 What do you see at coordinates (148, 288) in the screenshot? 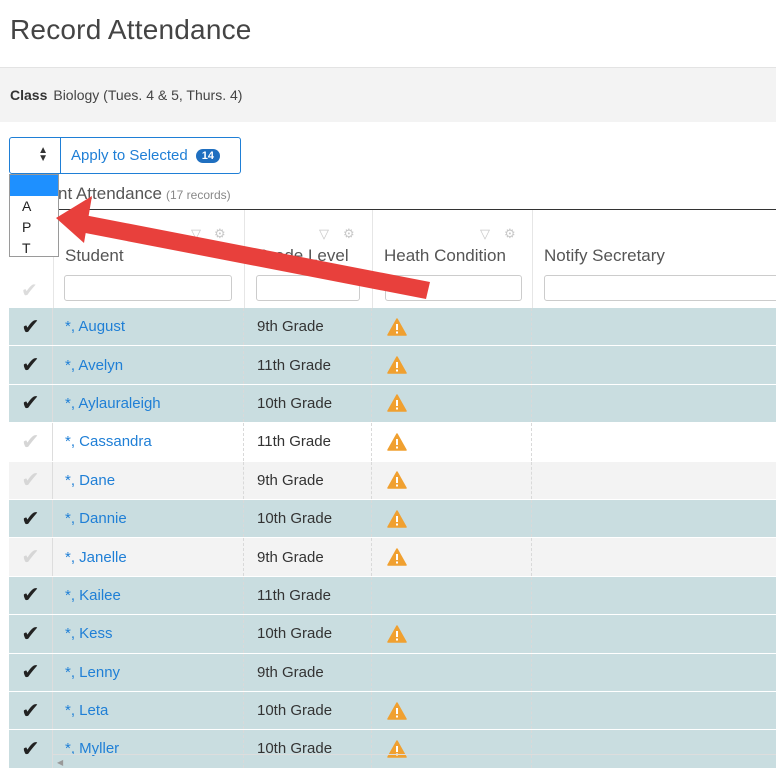
I see `student-filter-input` at bounding box center [148, 288].